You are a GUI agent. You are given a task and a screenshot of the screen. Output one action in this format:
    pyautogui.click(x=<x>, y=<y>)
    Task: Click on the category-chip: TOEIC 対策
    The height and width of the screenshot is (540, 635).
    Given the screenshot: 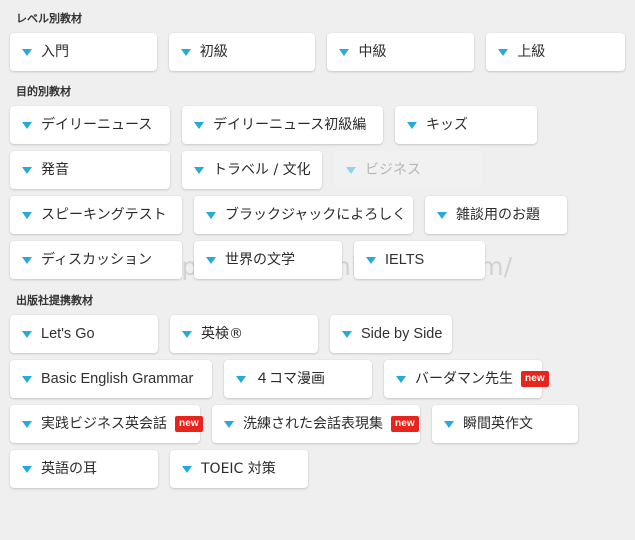 What is the action you would take?
    pyautogui.click(x=239, y=469)
    